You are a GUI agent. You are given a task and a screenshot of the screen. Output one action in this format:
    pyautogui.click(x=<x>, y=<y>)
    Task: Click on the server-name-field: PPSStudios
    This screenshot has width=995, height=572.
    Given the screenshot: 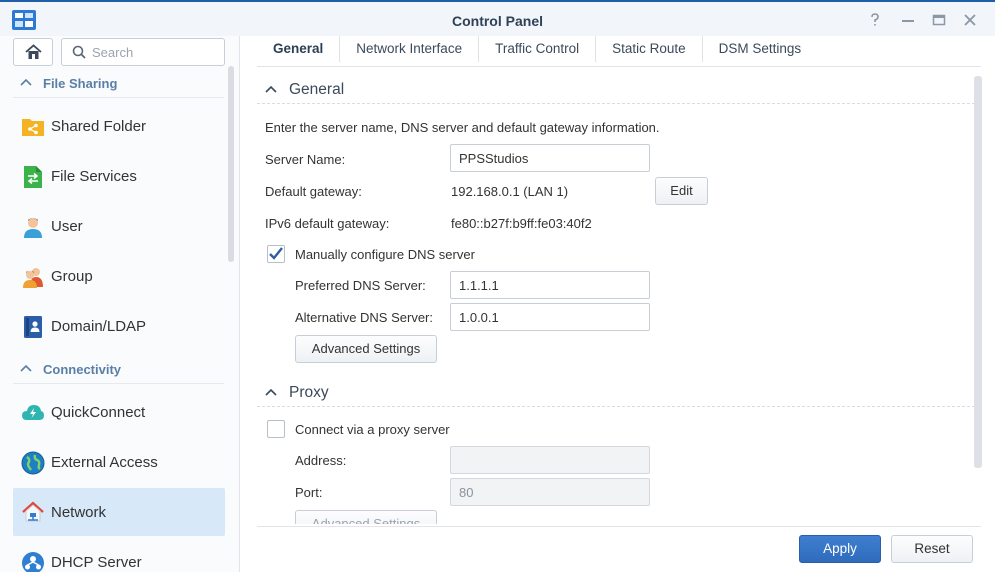 What is the action you would take?
    pyautogui.click(x=550, y=158)
    